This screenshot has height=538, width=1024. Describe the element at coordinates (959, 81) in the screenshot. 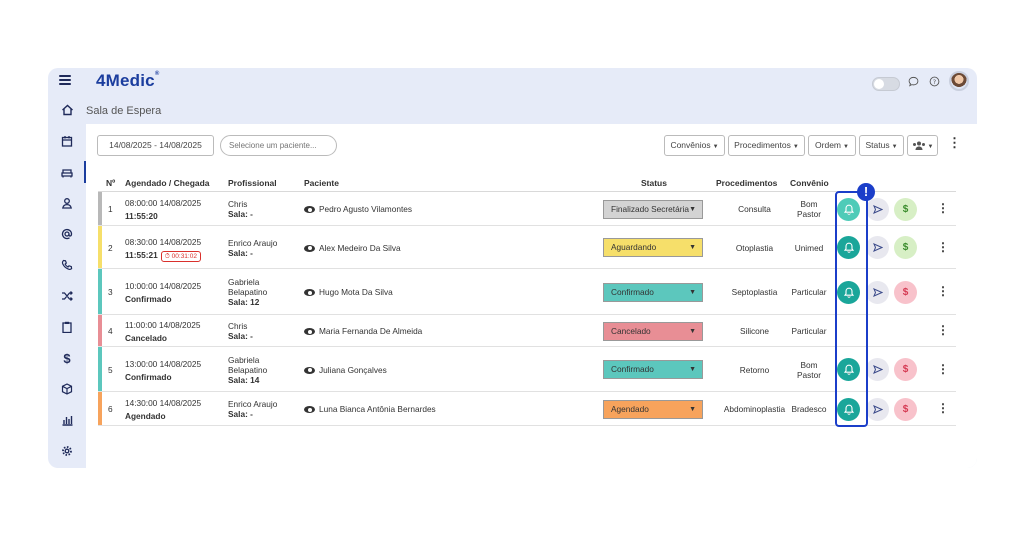

I see `user-avatar` at that location.